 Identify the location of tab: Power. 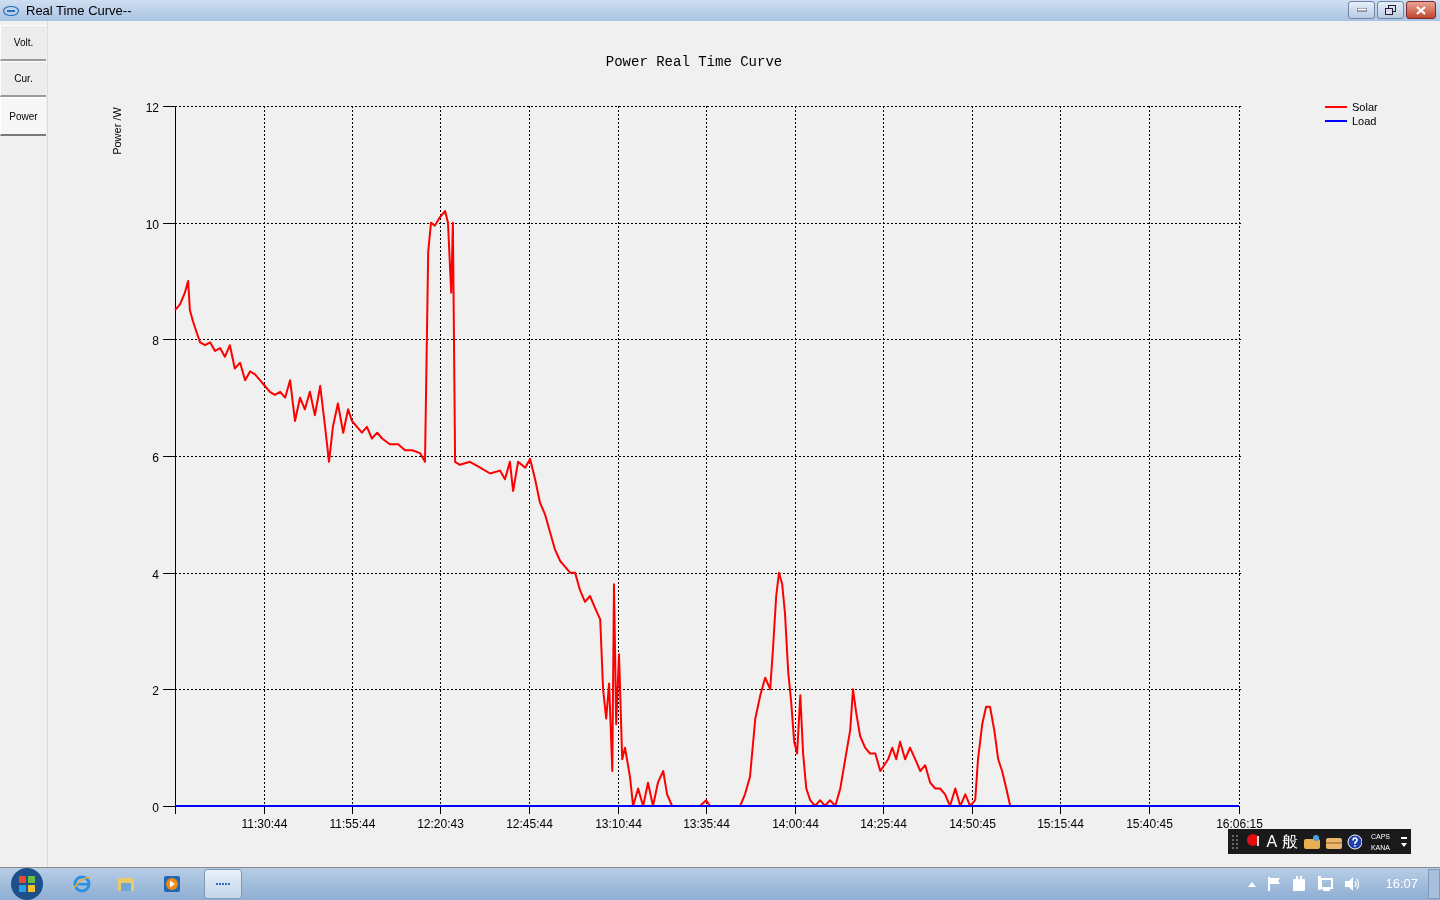
(23, 116).